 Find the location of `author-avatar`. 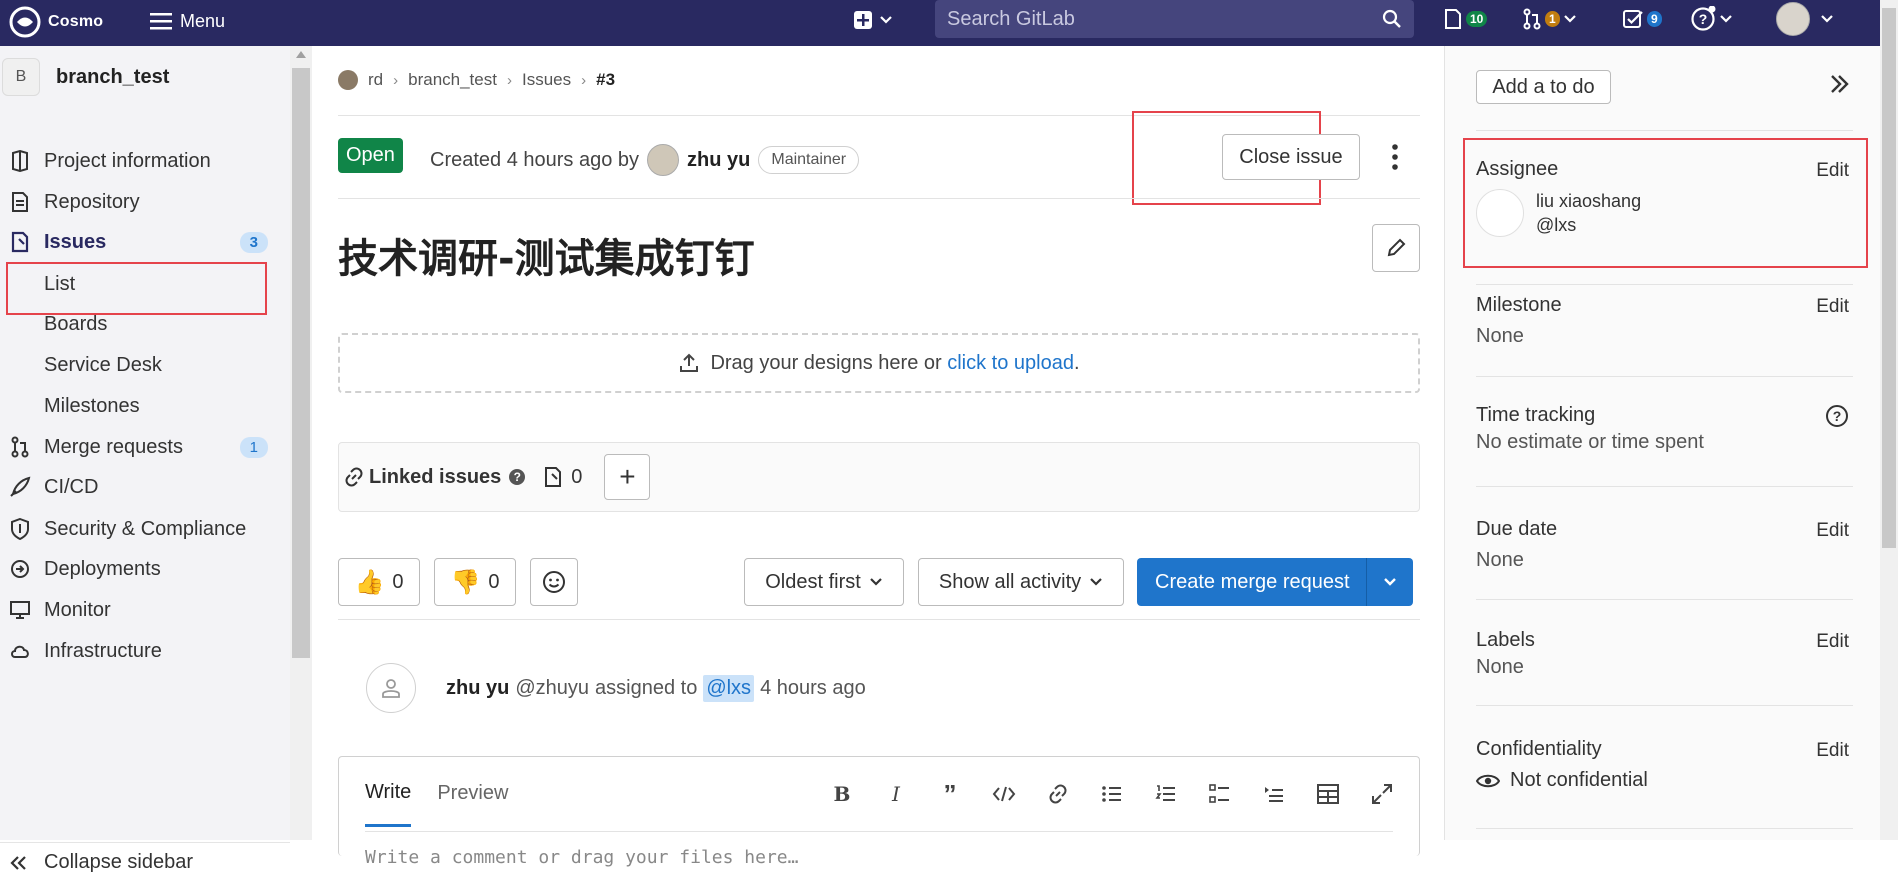

author-avatar is located at coordinates (663, 160).